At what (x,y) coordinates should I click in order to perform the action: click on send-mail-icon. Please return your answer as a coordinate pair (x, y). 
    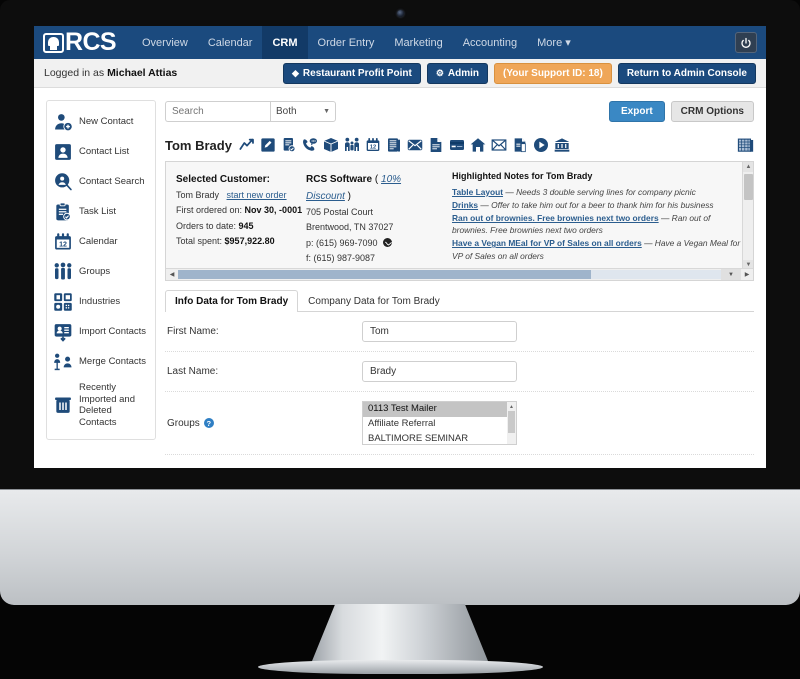
    Looking at the image, I should click on (415, 145).